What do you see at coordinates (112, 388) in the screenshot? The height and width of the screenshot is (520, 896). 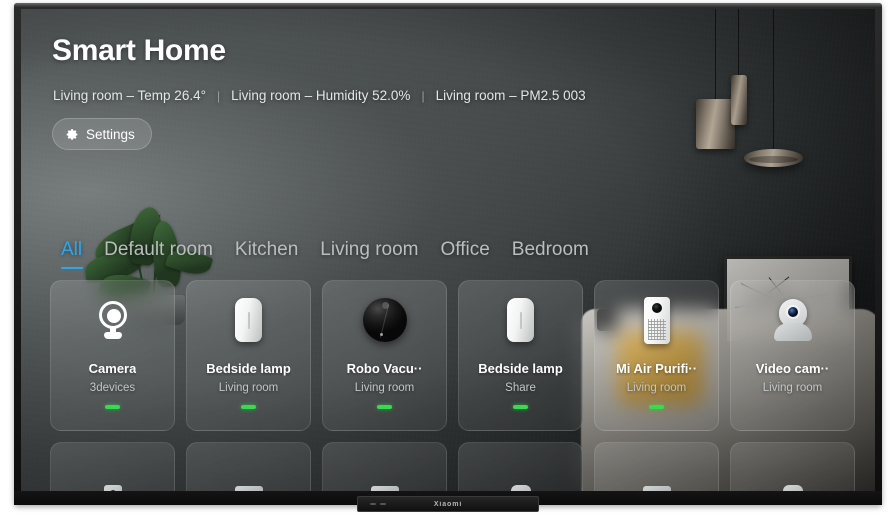 I see `device-subtitle: 3devices` at bounding box center [112, 388].